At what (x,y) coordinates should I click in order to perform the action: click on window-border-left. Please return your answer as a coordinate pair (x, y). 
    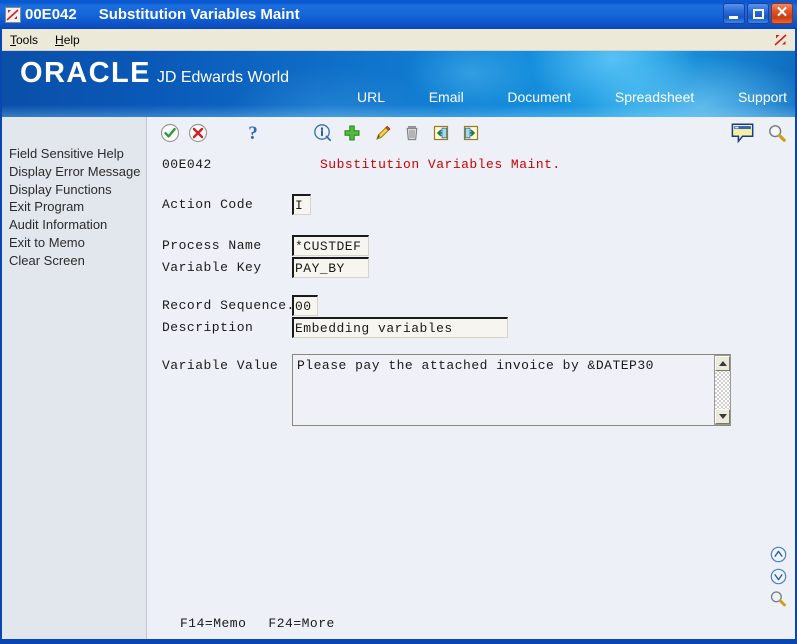
    Looking at the image, I should click on (1, 336).